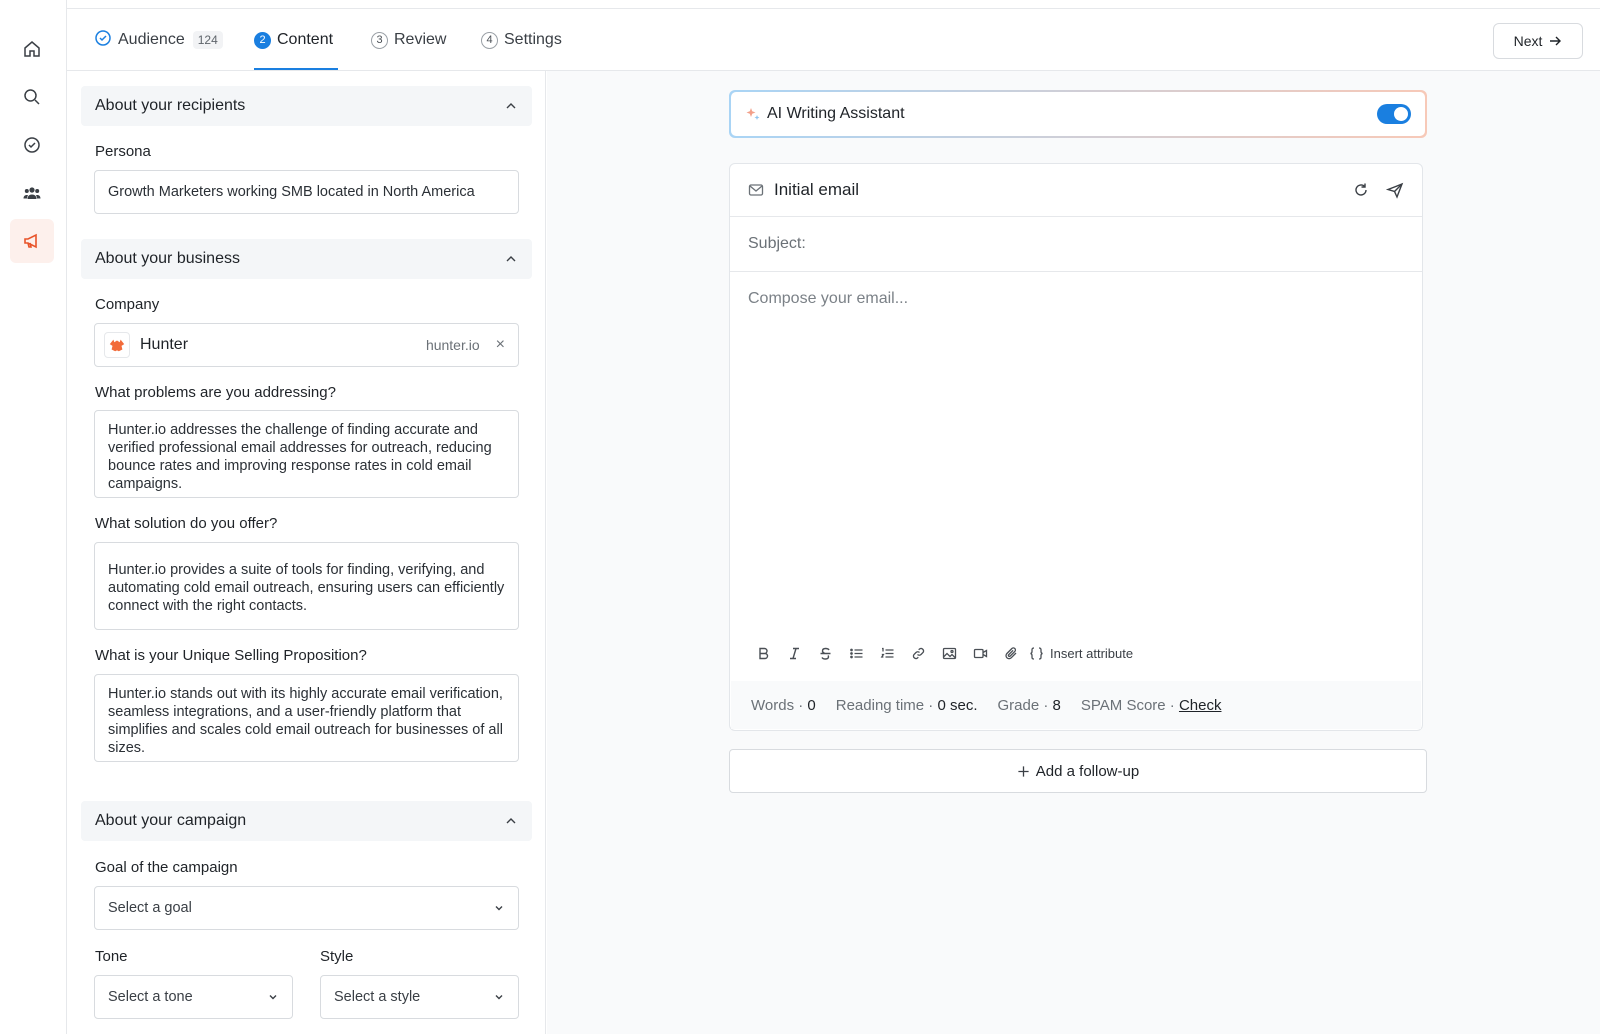 The height and width of the screenshot is (1034, 1600). I want to click on bold-icon, so click(764, 653).